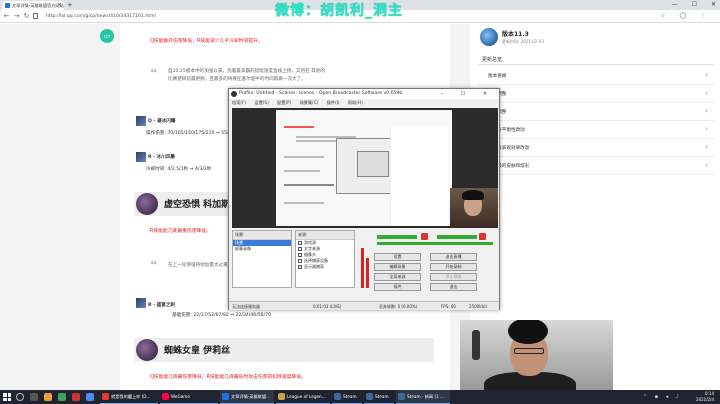 The height and width of the screenshot is (404, 720). I want to click on obs-menu-file: 档案(F), so click(239, 102).